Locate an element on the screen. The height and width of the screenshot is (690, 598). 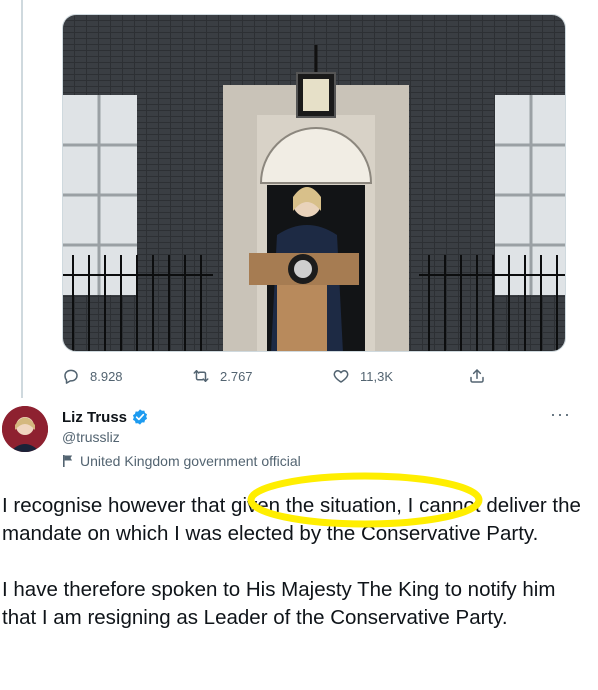
like-button: 11,3K is located at coordinates (362, 376).